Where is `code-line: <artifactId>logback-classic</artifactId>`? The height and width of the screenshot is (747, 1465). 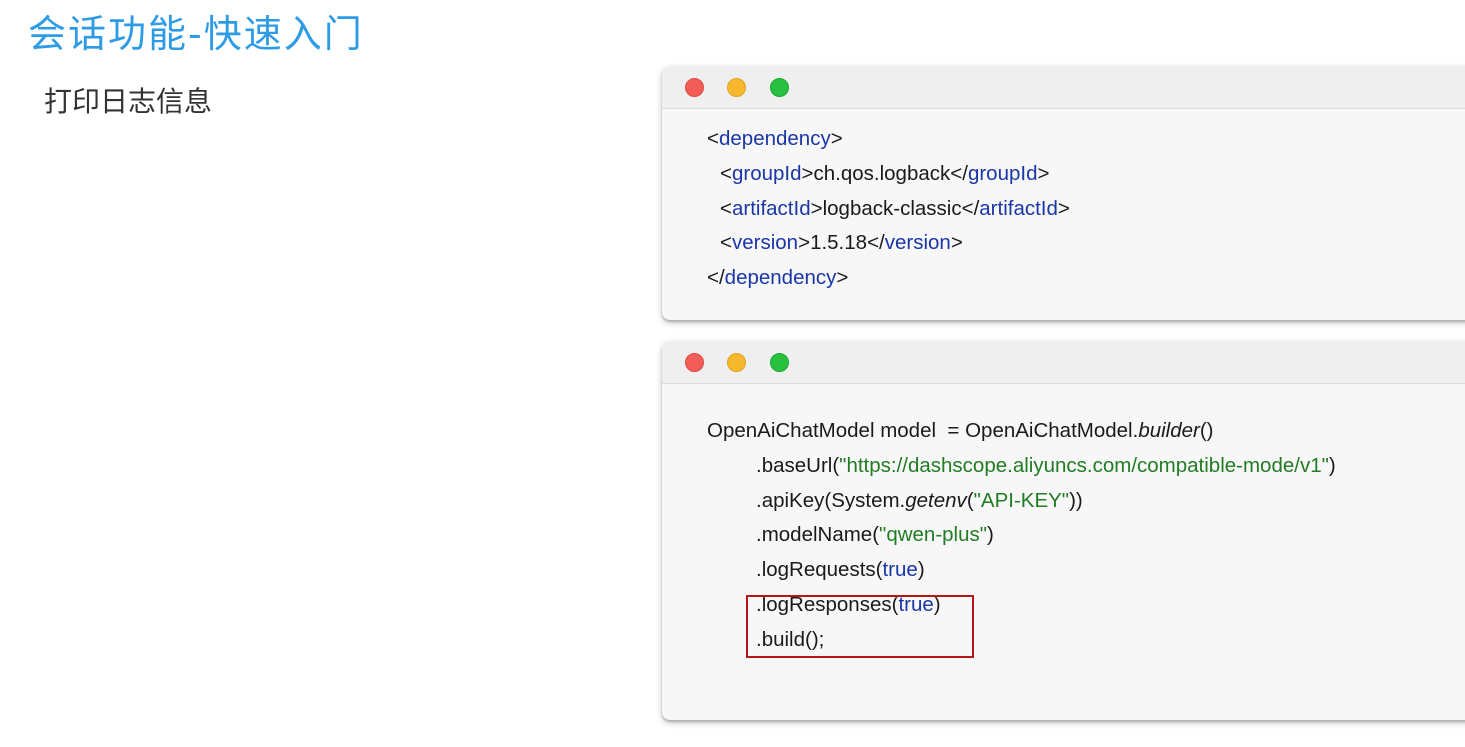 code-line: <artifactId>logback-classic</artifactId> is located at coordinates (895, 208).